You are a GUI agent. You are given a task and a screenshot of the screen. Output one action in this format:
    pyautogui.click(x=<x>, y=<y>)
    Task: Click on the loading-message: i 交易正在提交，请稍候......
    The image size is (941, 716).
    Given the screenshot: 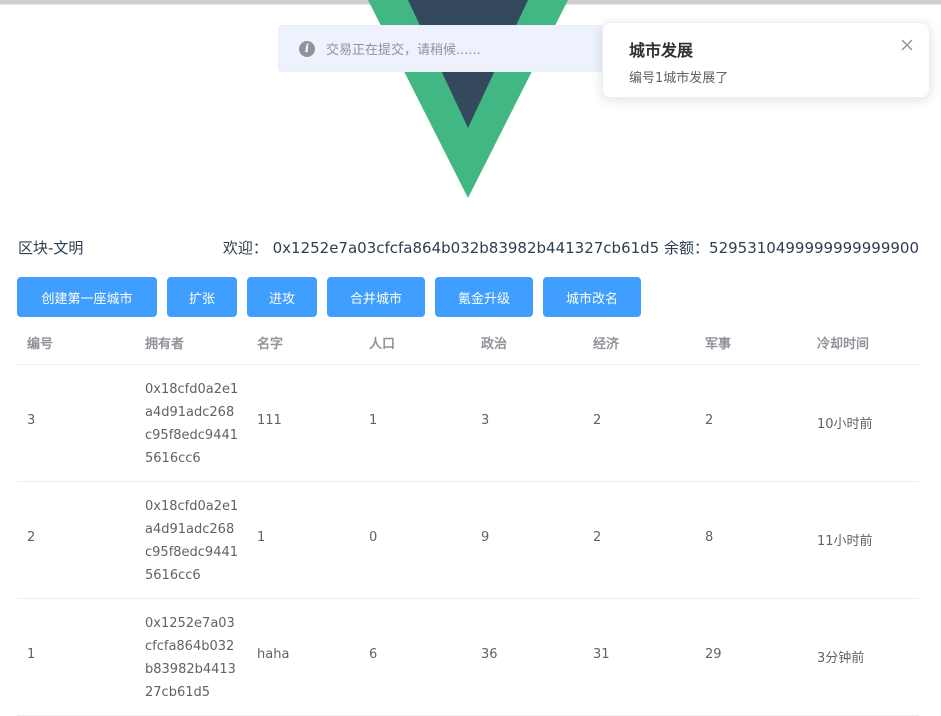 What is the action you would take?
    pyautogui.click(x=443, y=48)
    